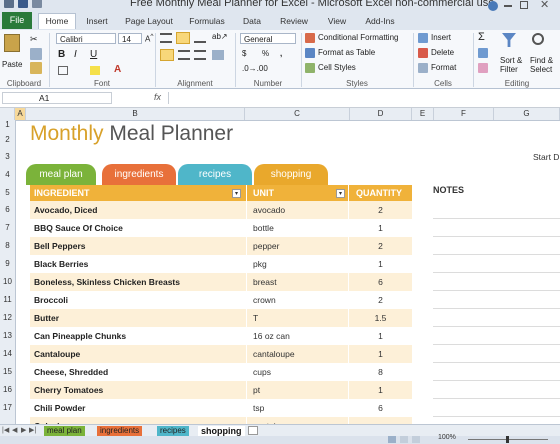 Image resolution: width=560 pixels, height=444 pixels. Describe the element at coordinates (149, 38) in the screenshot. I see `grow-font-icon: A^` at that location.